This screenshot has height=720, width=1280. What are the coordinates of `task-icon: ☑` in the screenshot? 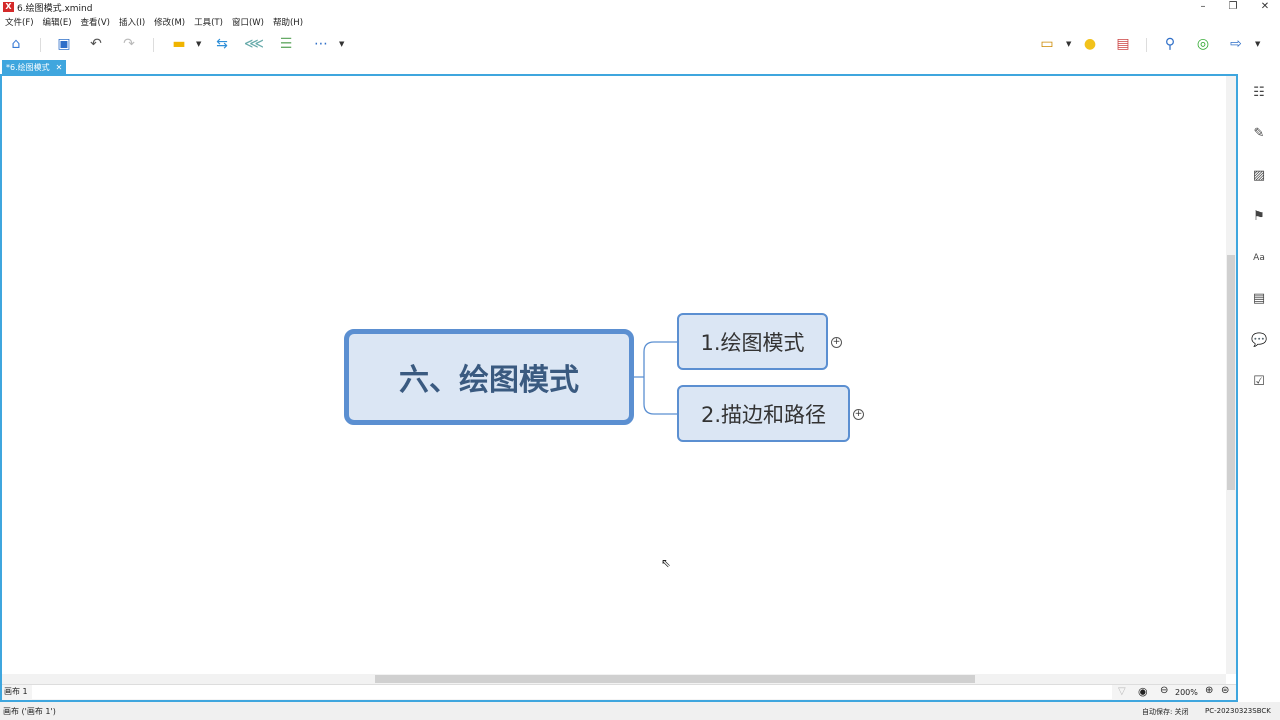 It's located at (1259, 382).